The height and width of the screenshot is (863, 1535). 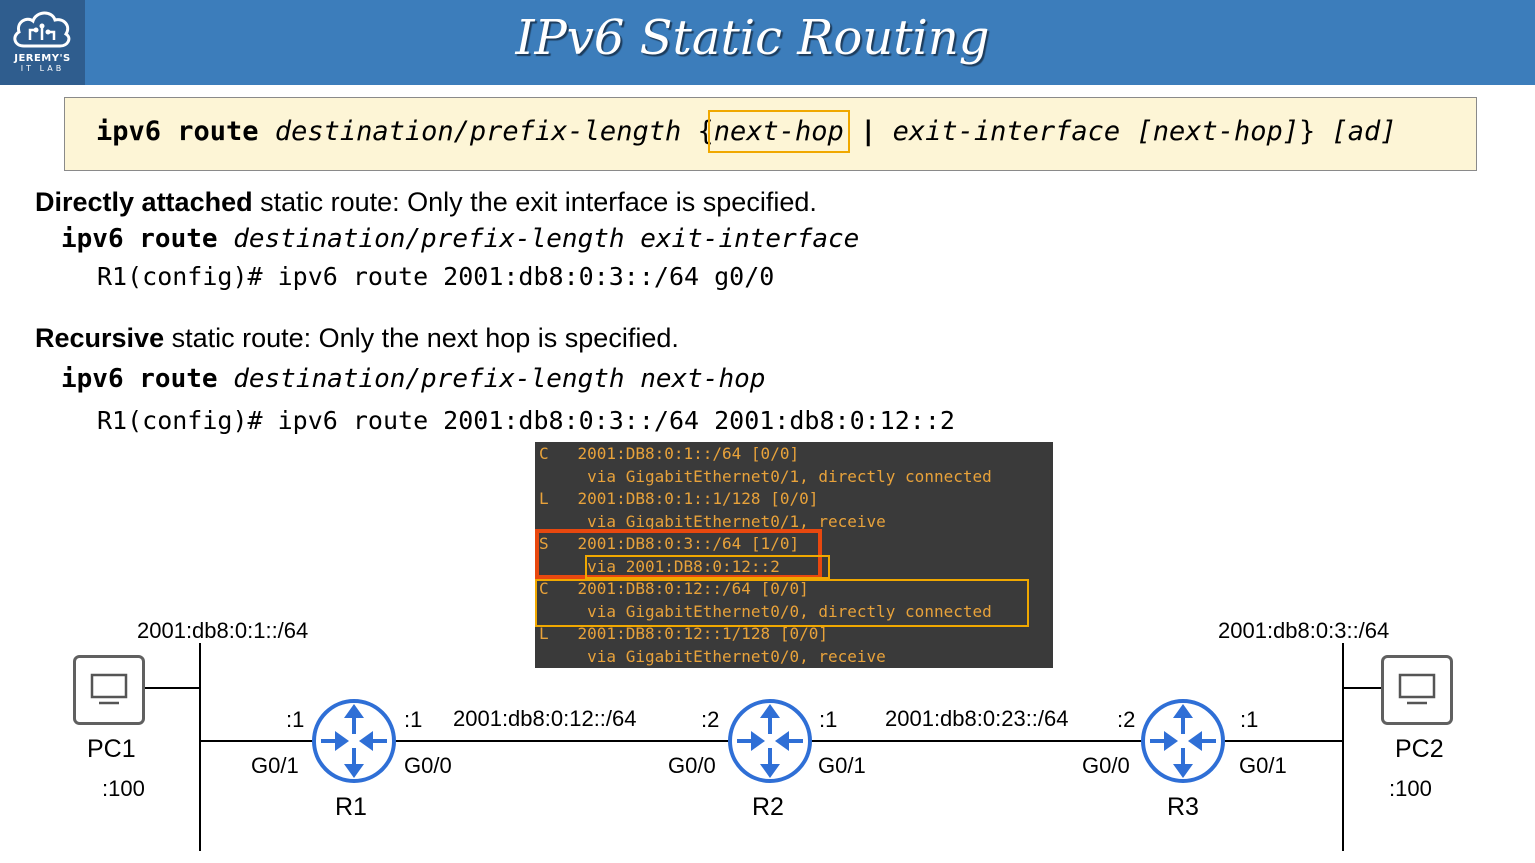 I want to click on r2-left-interface-label: G0/0, so click(x=692, y=765).